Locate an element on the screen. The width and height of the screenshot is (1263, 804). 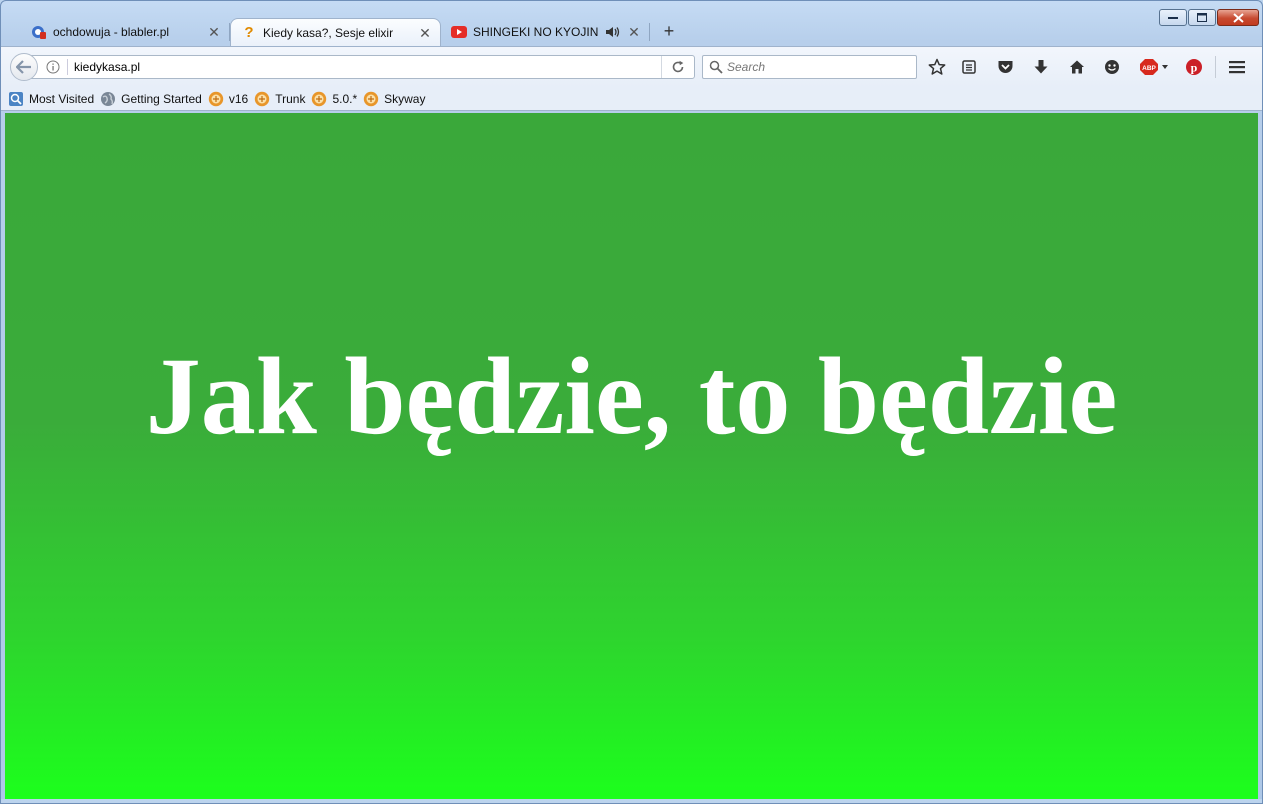
svg-text: p is located at coordinates (1194, 68).